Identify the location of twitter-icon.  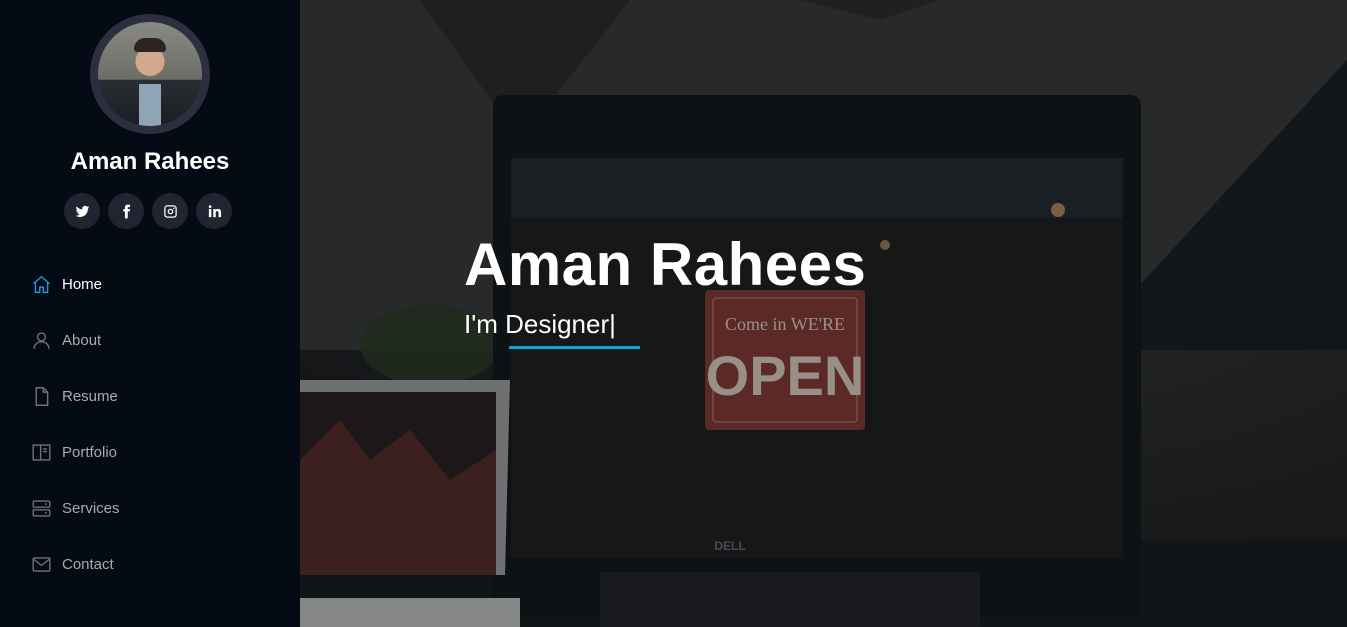
(82, 211).